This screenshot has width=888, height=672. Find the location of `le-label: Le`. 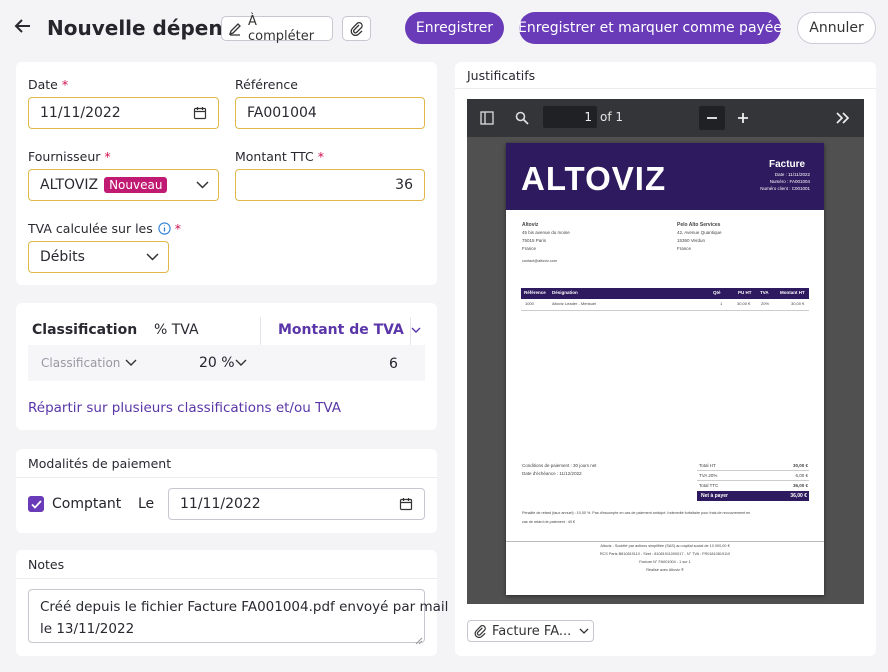

le-label: Le is located at coordinates (146, 504).